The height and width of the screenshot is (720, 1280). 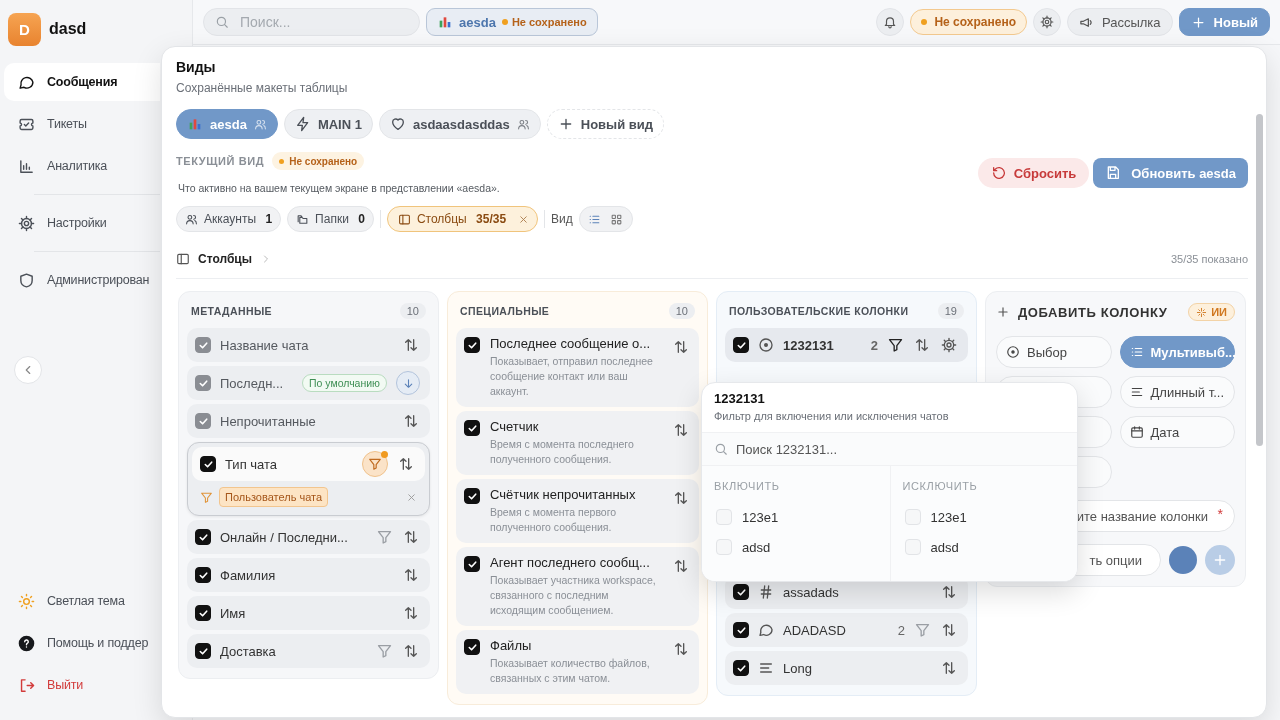 What do you see at coordinates (344, 383) in the screenshot?
I see `default-badge: По умолчанию` at bounding box center [344, 383].